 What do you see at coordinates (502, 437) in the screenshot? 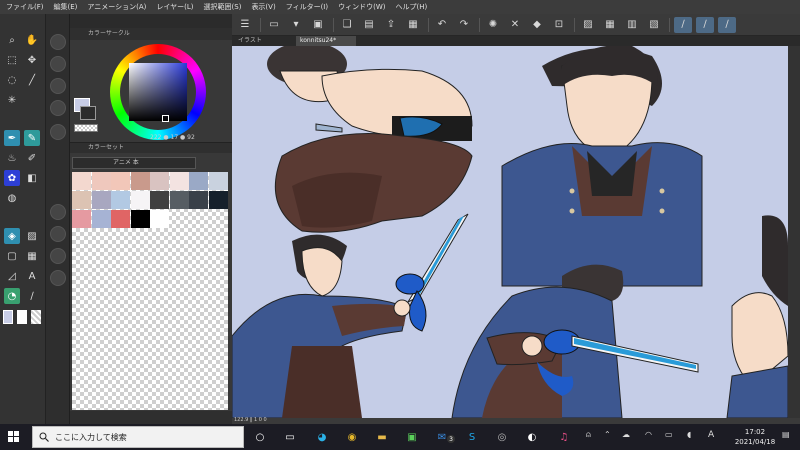
I see `clip-studio-icon: ◎` at bounding box center [502, 437].